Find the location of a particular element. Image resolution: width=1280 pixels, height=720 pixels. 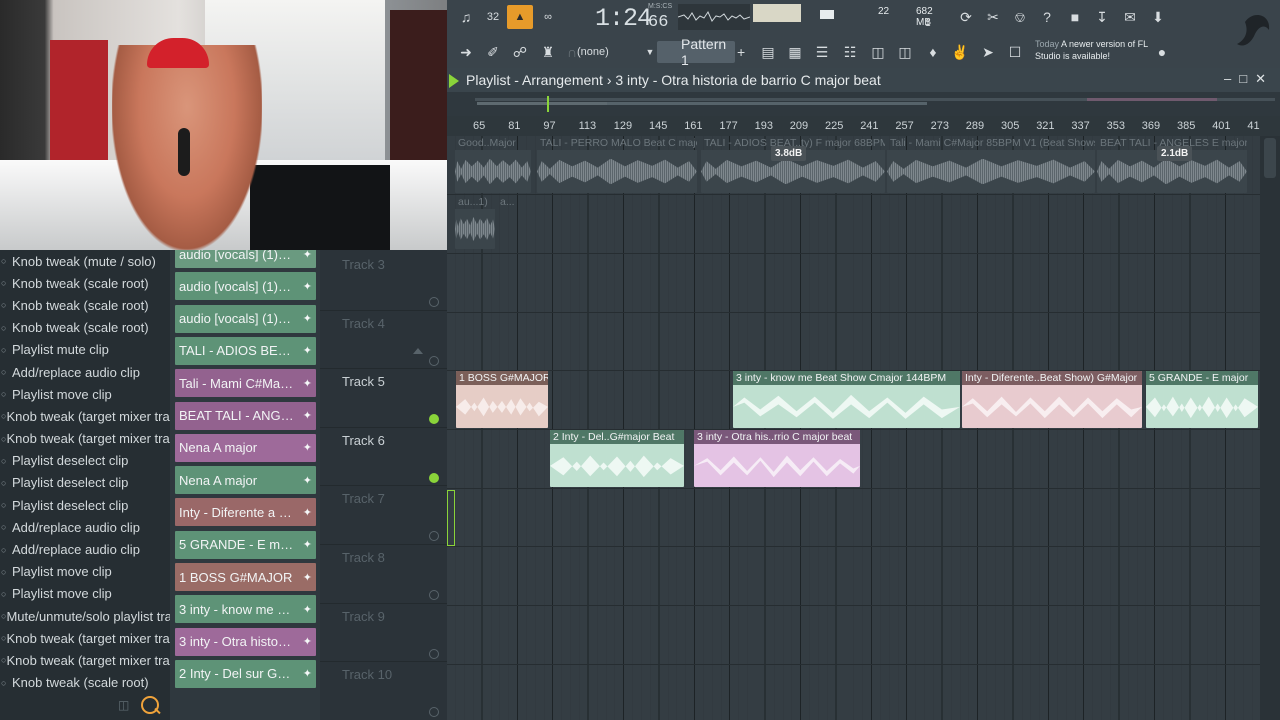

plugin-icon: ◫ is located at coordinates (905, 52).